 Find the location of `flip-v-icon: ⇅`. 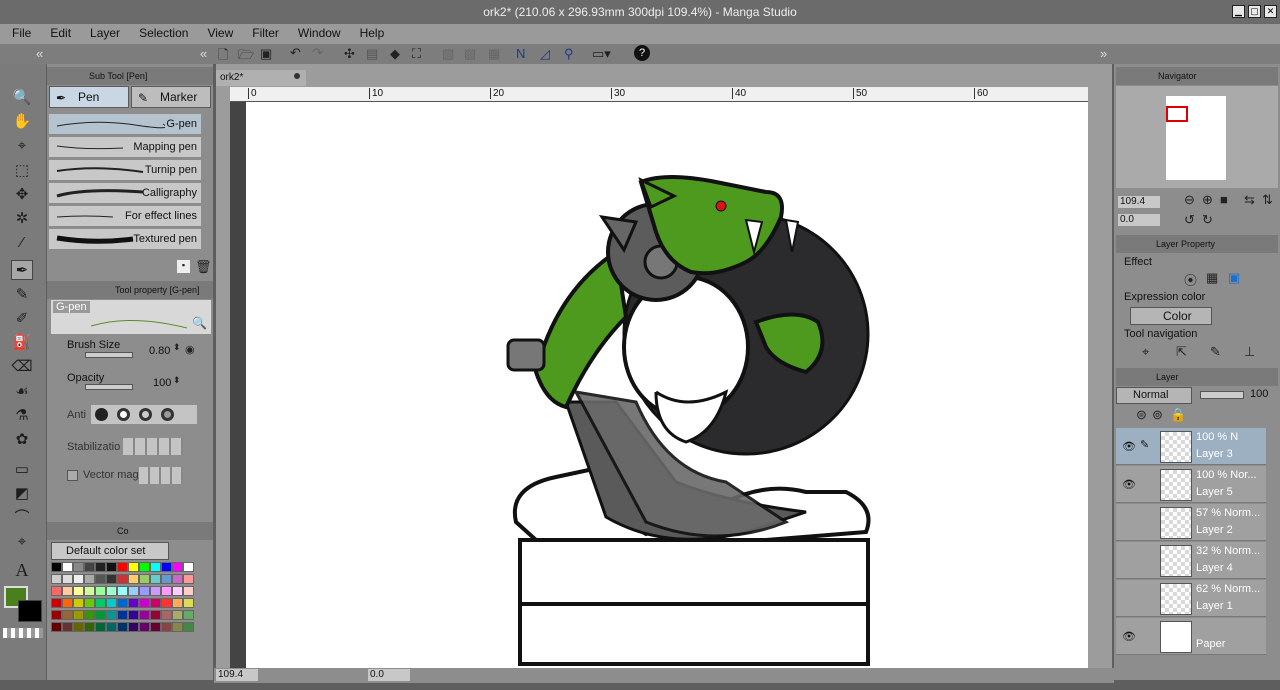

flip-v-icon: ⇅ is located at coordinates (1267, 200).